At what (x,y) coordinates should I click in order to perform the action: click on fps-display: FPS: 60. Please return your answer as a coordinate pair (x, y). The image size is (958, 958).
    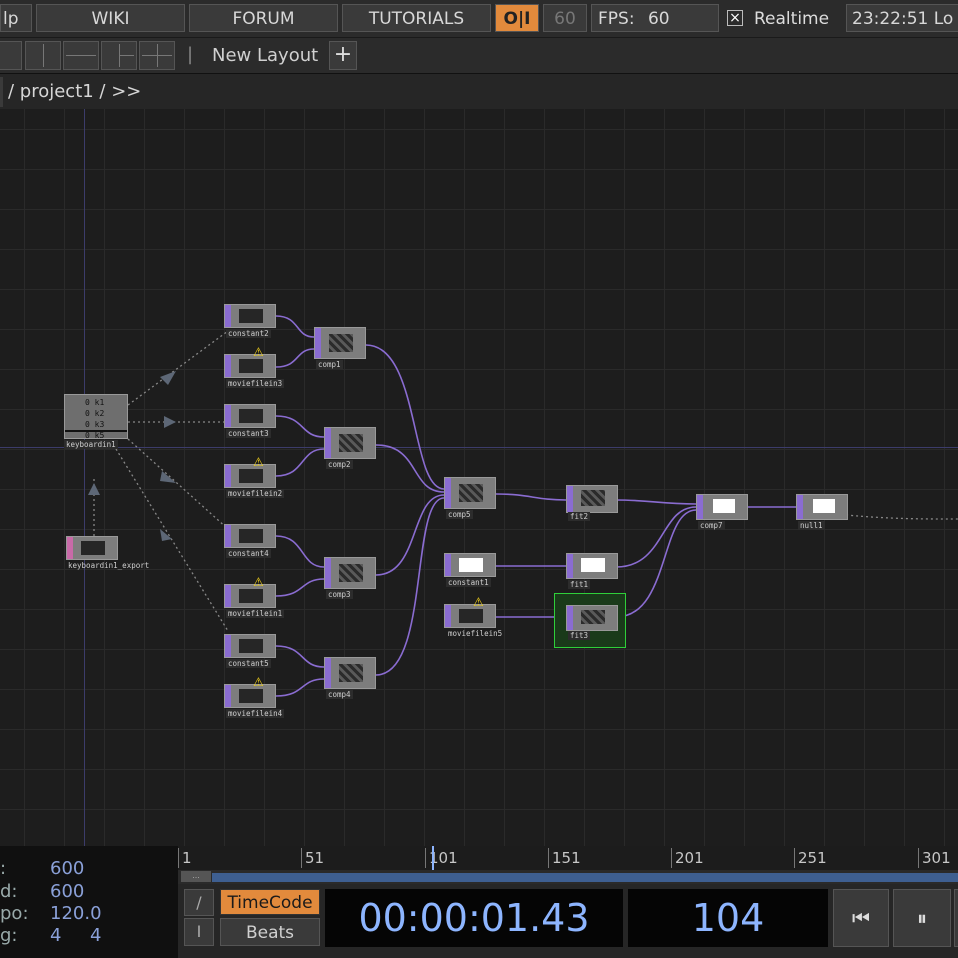
    Looking at the image, I should click on (655, 18).